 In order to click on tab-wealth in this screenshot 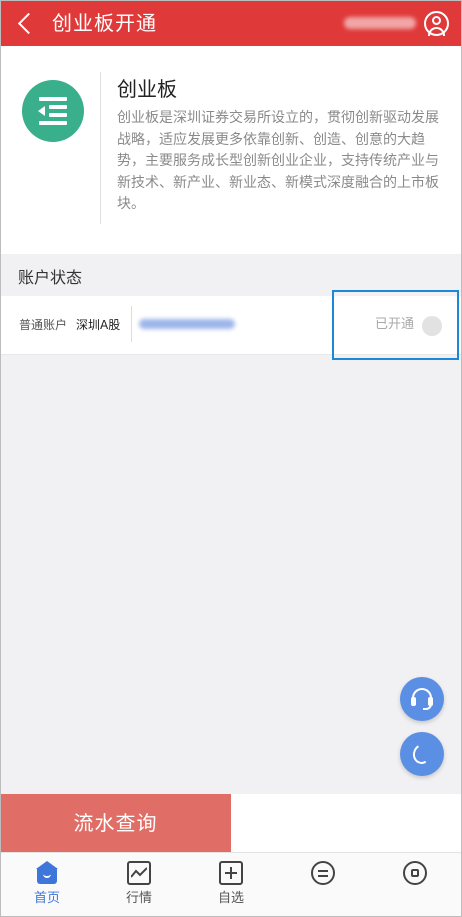, I will do `click(415, 885)`.